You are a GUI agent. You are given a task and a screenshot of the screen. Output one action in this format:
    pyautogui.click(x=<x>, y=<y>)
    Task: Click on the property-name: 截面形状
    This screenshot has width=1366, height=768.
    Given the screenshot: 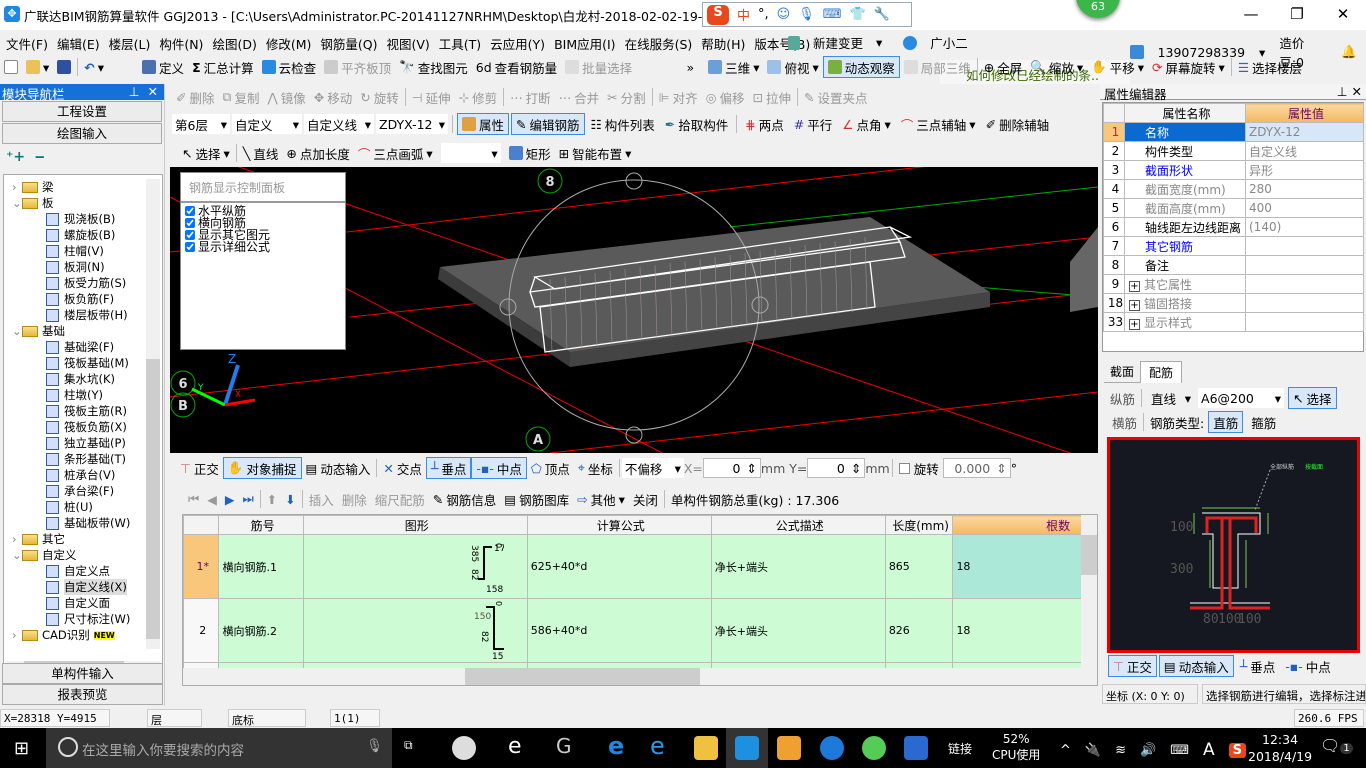 What is the action you would take?
    pyautogui.click(x=1185, y=170)
    